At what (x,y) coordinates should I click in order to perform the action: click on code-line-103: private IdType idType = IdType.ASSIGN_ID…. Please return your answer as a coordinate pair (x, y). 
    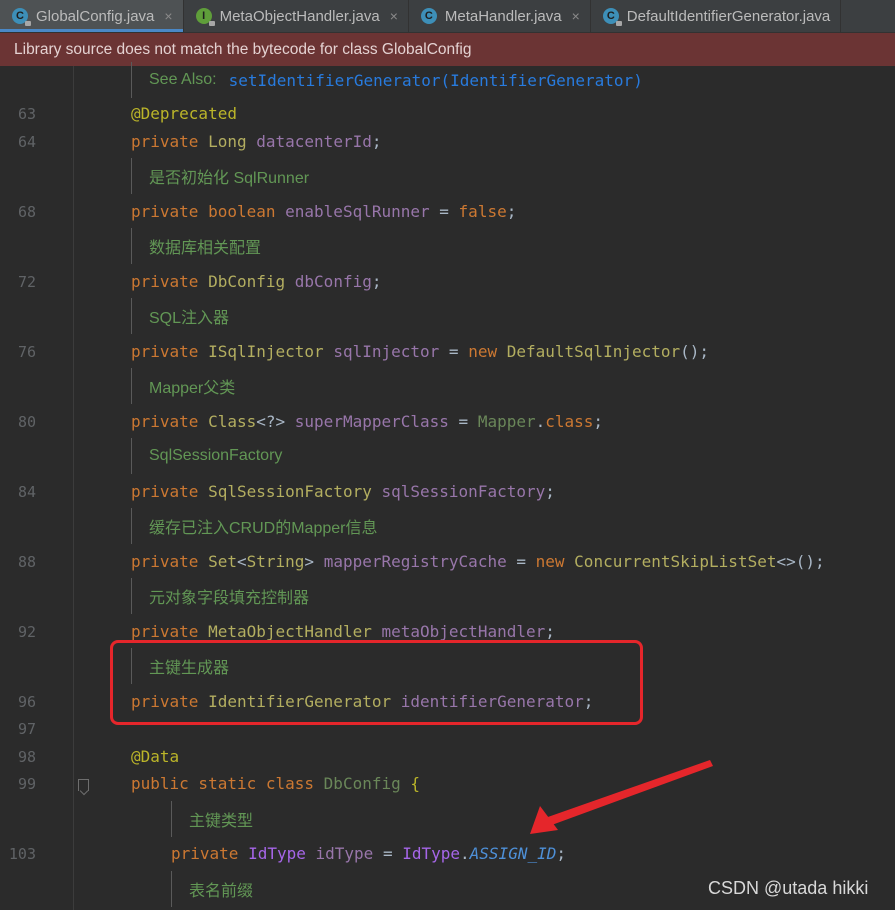
    Looking at the image, I should click on (368, 853).